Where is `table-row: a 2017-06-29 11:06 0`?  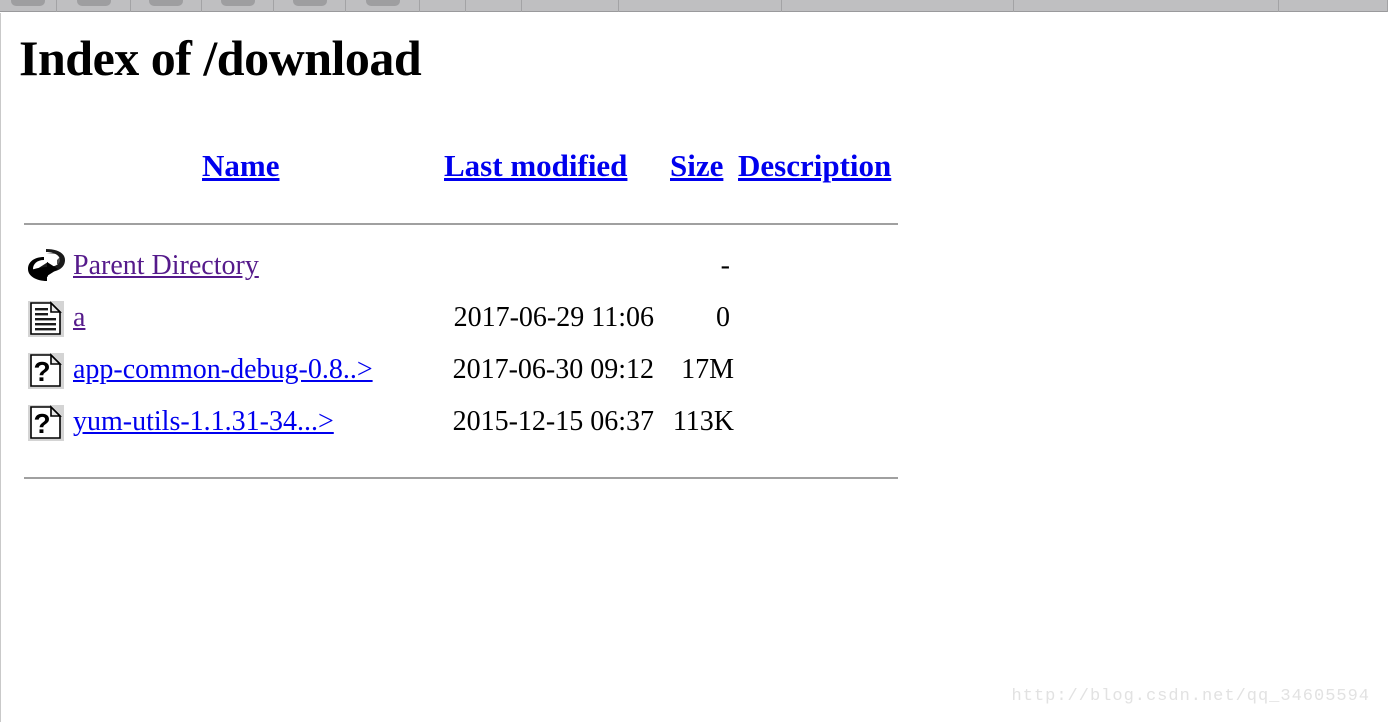 table-row: a 2017-06-29 11:06 0 is located at coordinates (464, 321).